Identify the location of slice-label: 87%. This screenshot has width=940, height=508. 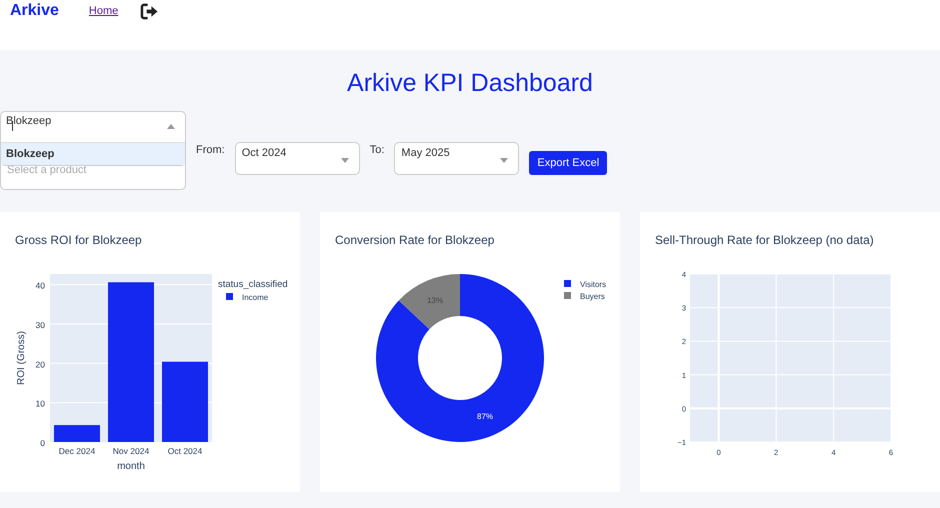
(485, 416).